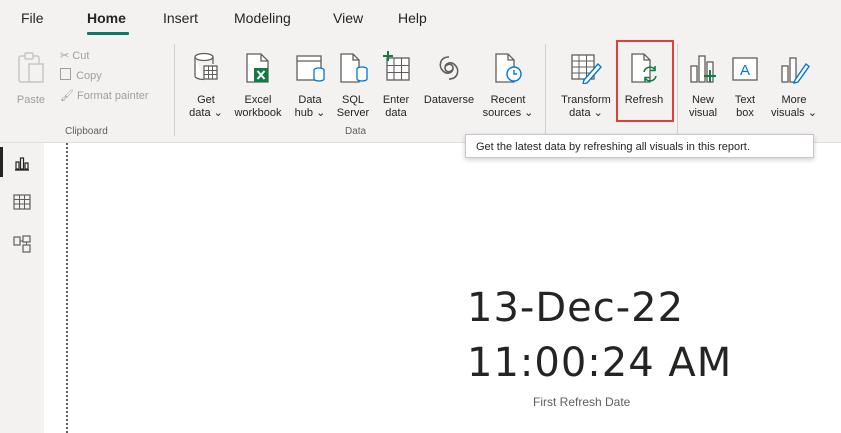 This screenshot has height=433, width=841. I want to click on format-painter-button: 🖌 Format painter, so click(104, 96).